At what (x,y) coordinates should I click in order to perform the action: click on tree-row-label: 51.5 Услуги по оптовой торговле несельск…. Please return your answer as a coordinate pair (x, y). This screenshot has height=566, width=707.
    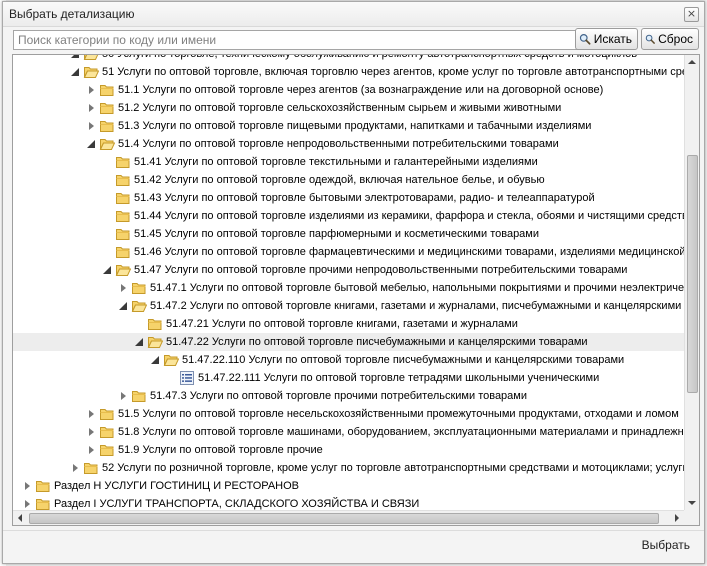
    Looking at the image, I should click on (398, 414).